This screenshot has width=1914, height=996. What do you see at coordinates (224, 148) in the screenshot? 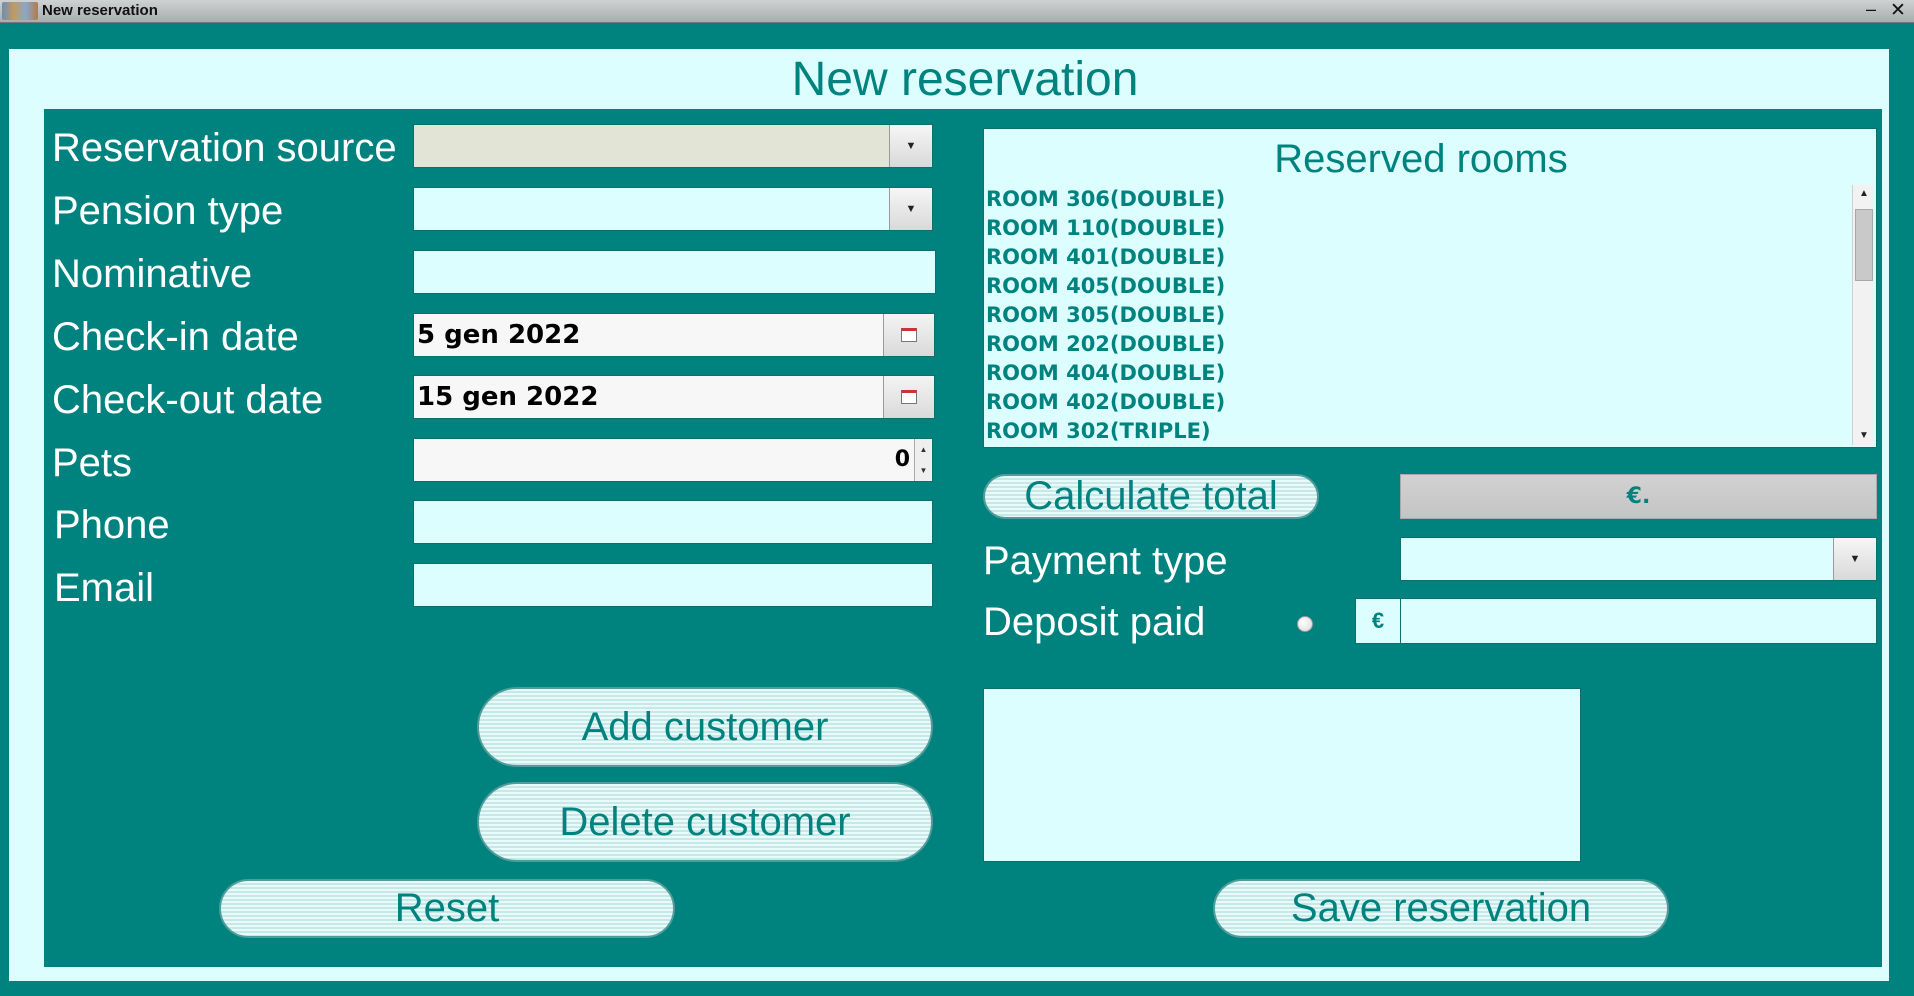
I see `reservation-source-label: Reservation source` at bounding box center [224, 148].